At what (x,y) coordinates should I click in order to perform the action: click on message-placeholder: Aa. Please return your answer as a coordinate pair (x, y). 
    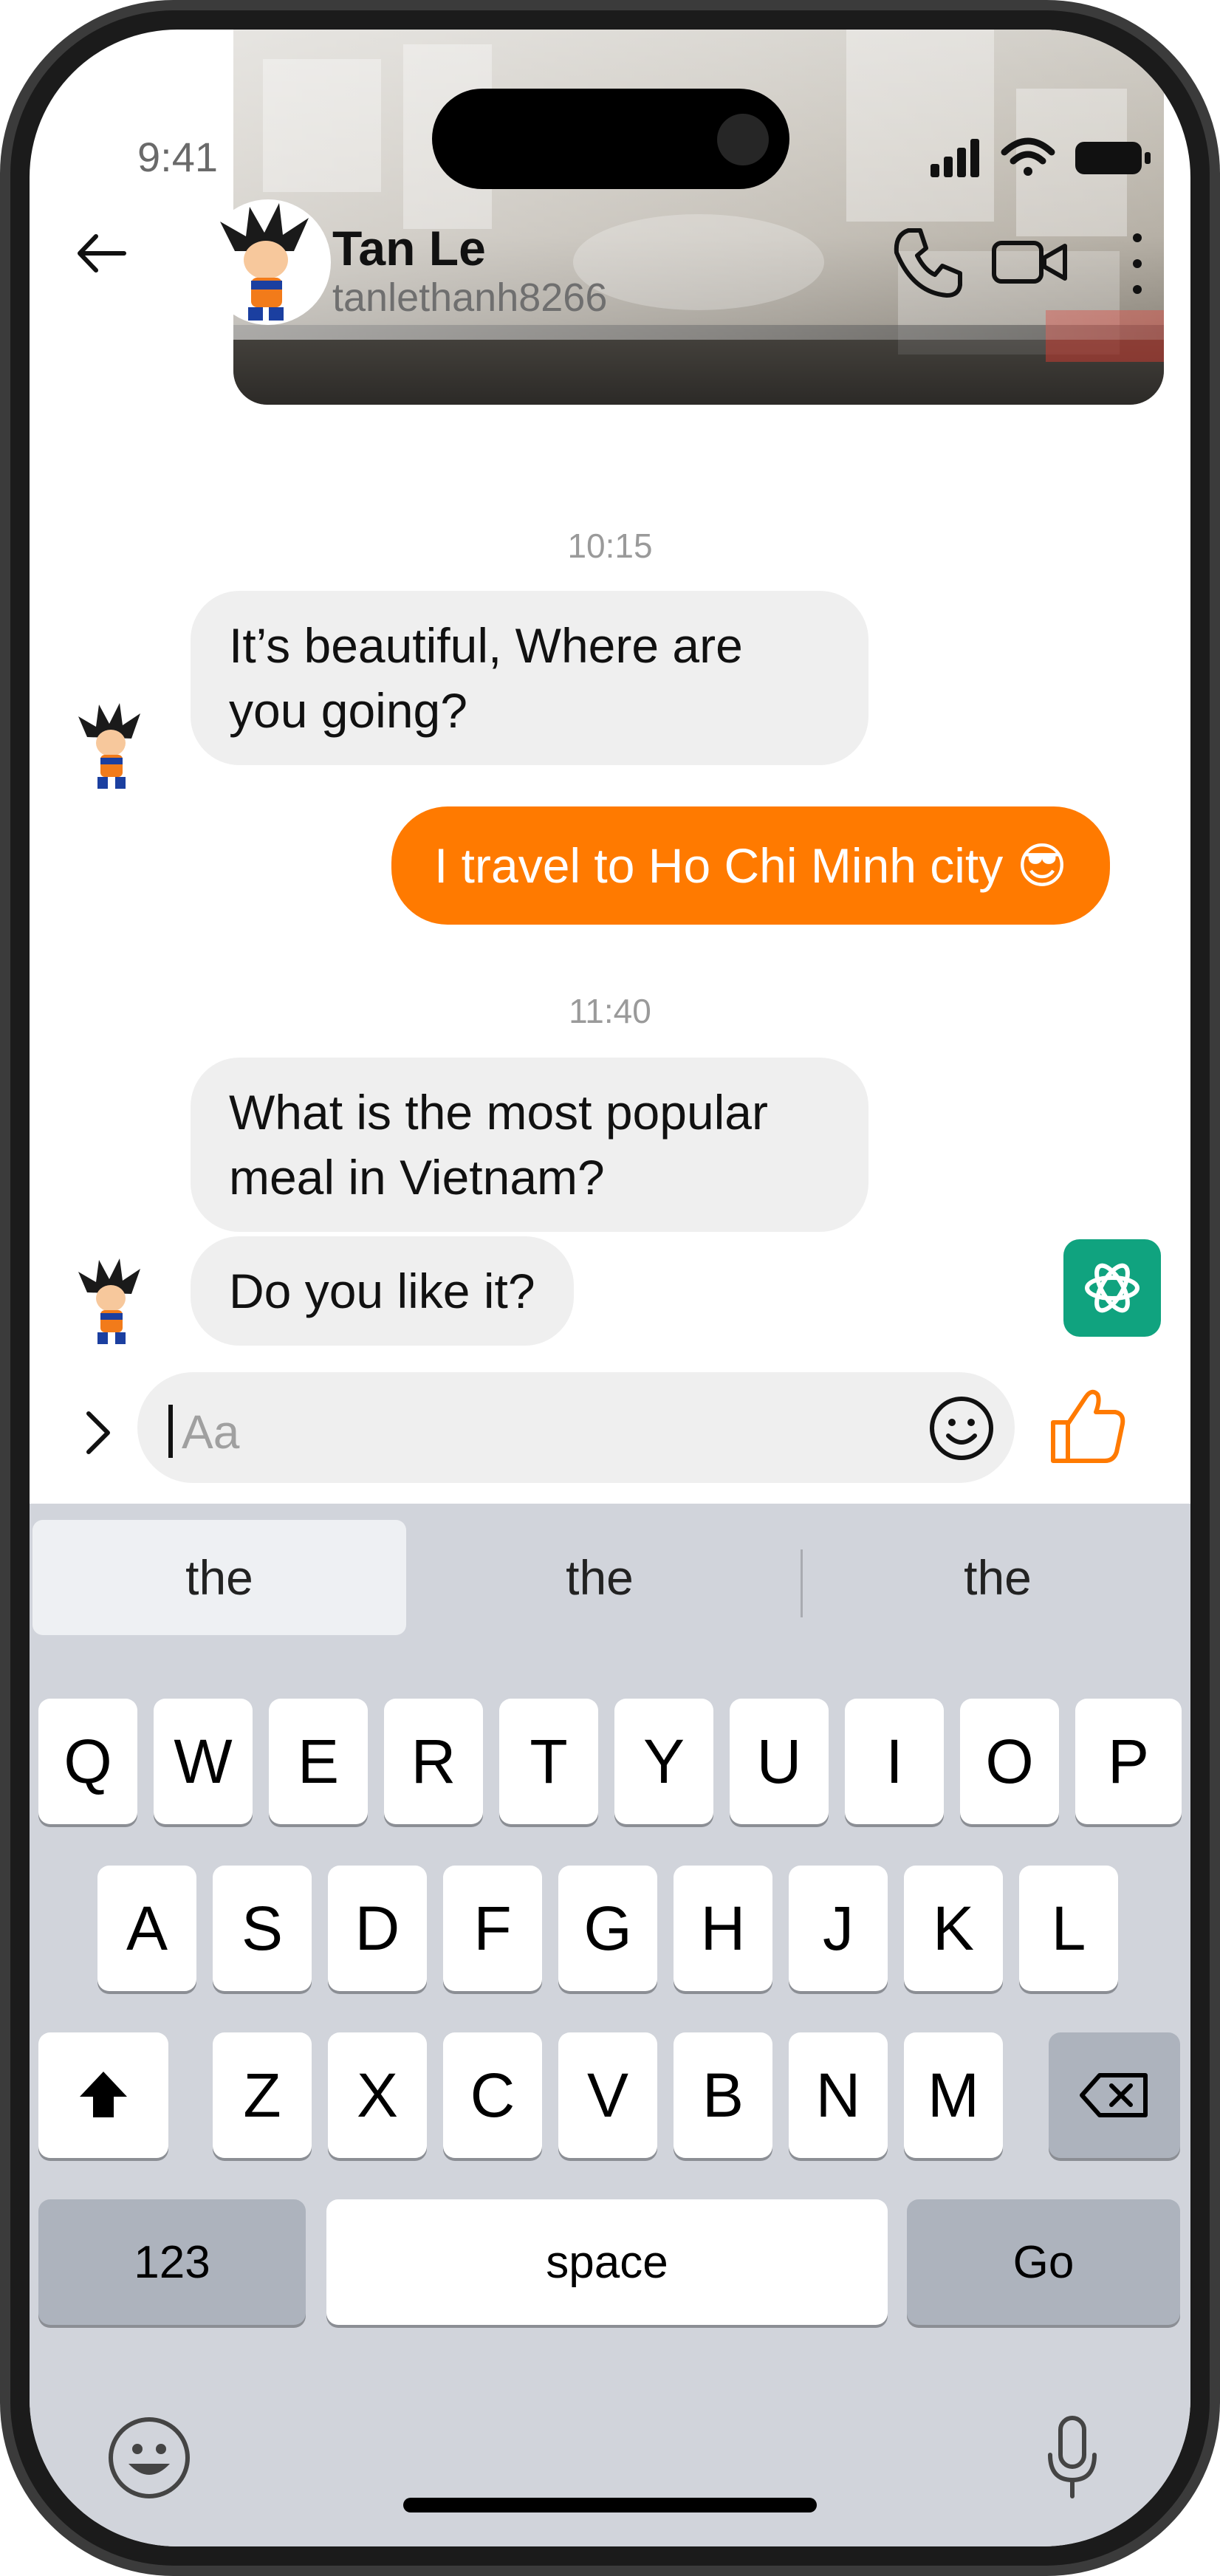
    Looking at the image, I should click on (211, 1432).